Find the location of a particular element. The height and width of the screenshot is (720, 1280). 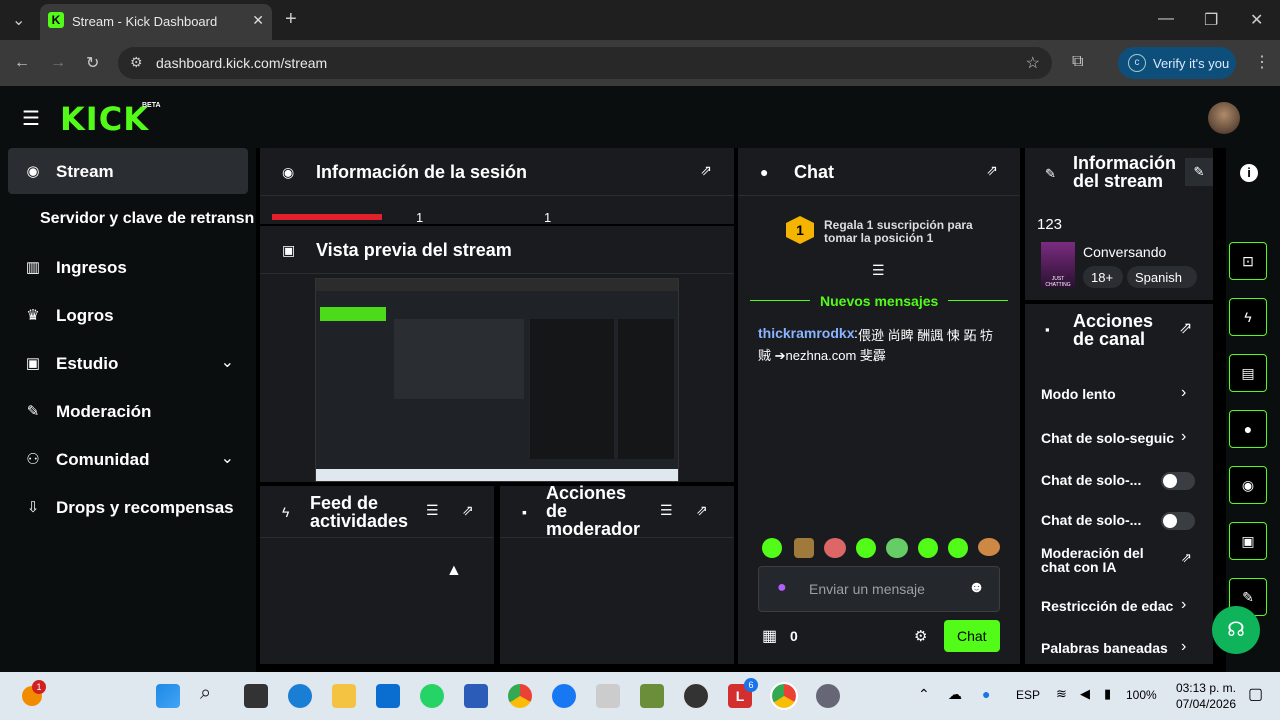

lightning-icon: ϟ is located at coordinates (1248, 317).